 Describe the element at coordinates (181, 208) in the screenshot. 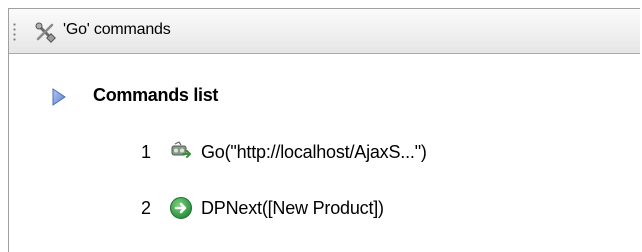

I see `next-arrow-icon` at that location.